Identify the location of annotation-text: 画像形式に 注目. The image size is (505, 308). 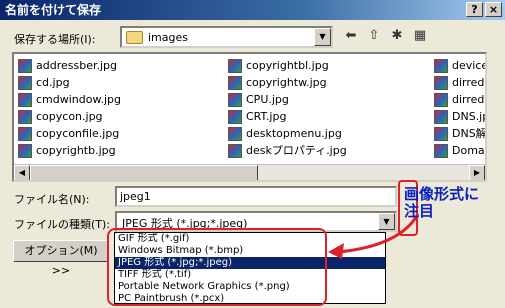
(449, 203).